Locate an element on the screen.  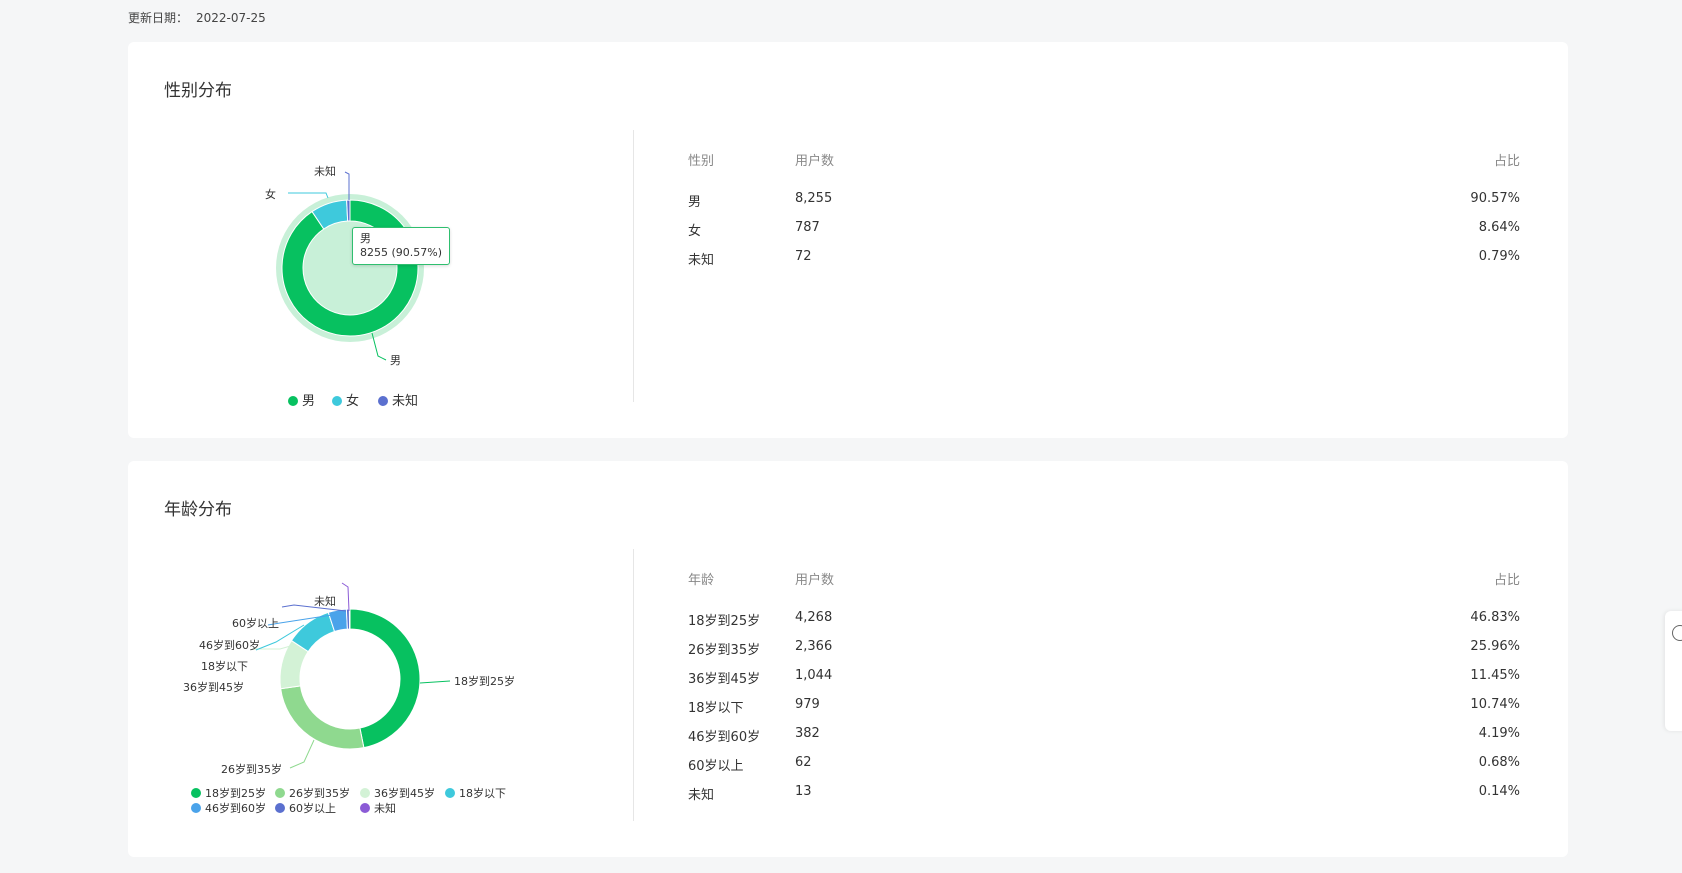
legend-item-2: 36岁到45岁 is located at coordinates (397, 793).